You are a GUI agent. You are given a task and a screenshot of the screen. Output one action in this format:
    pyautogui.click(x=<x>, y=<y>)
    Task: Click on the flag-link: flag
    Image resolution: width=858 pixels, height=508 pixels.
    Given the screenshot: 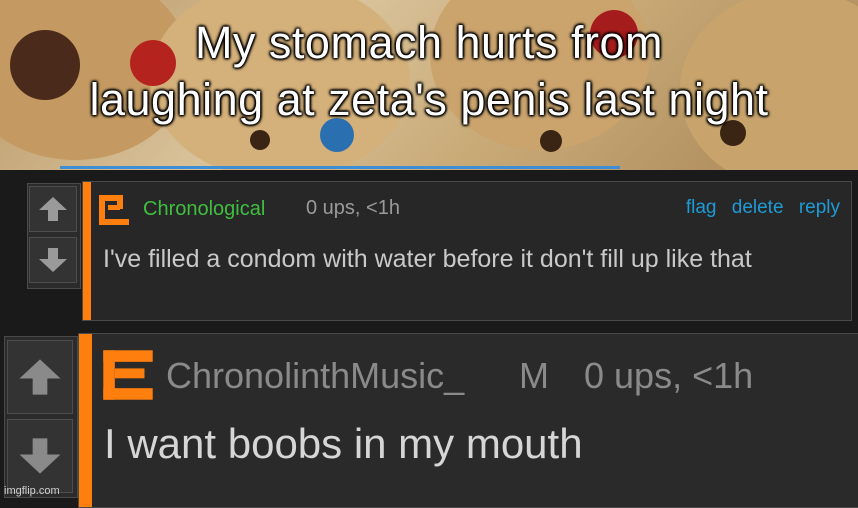 What is the action you would take?
    pyautogui.click(x=701, y=207)
    